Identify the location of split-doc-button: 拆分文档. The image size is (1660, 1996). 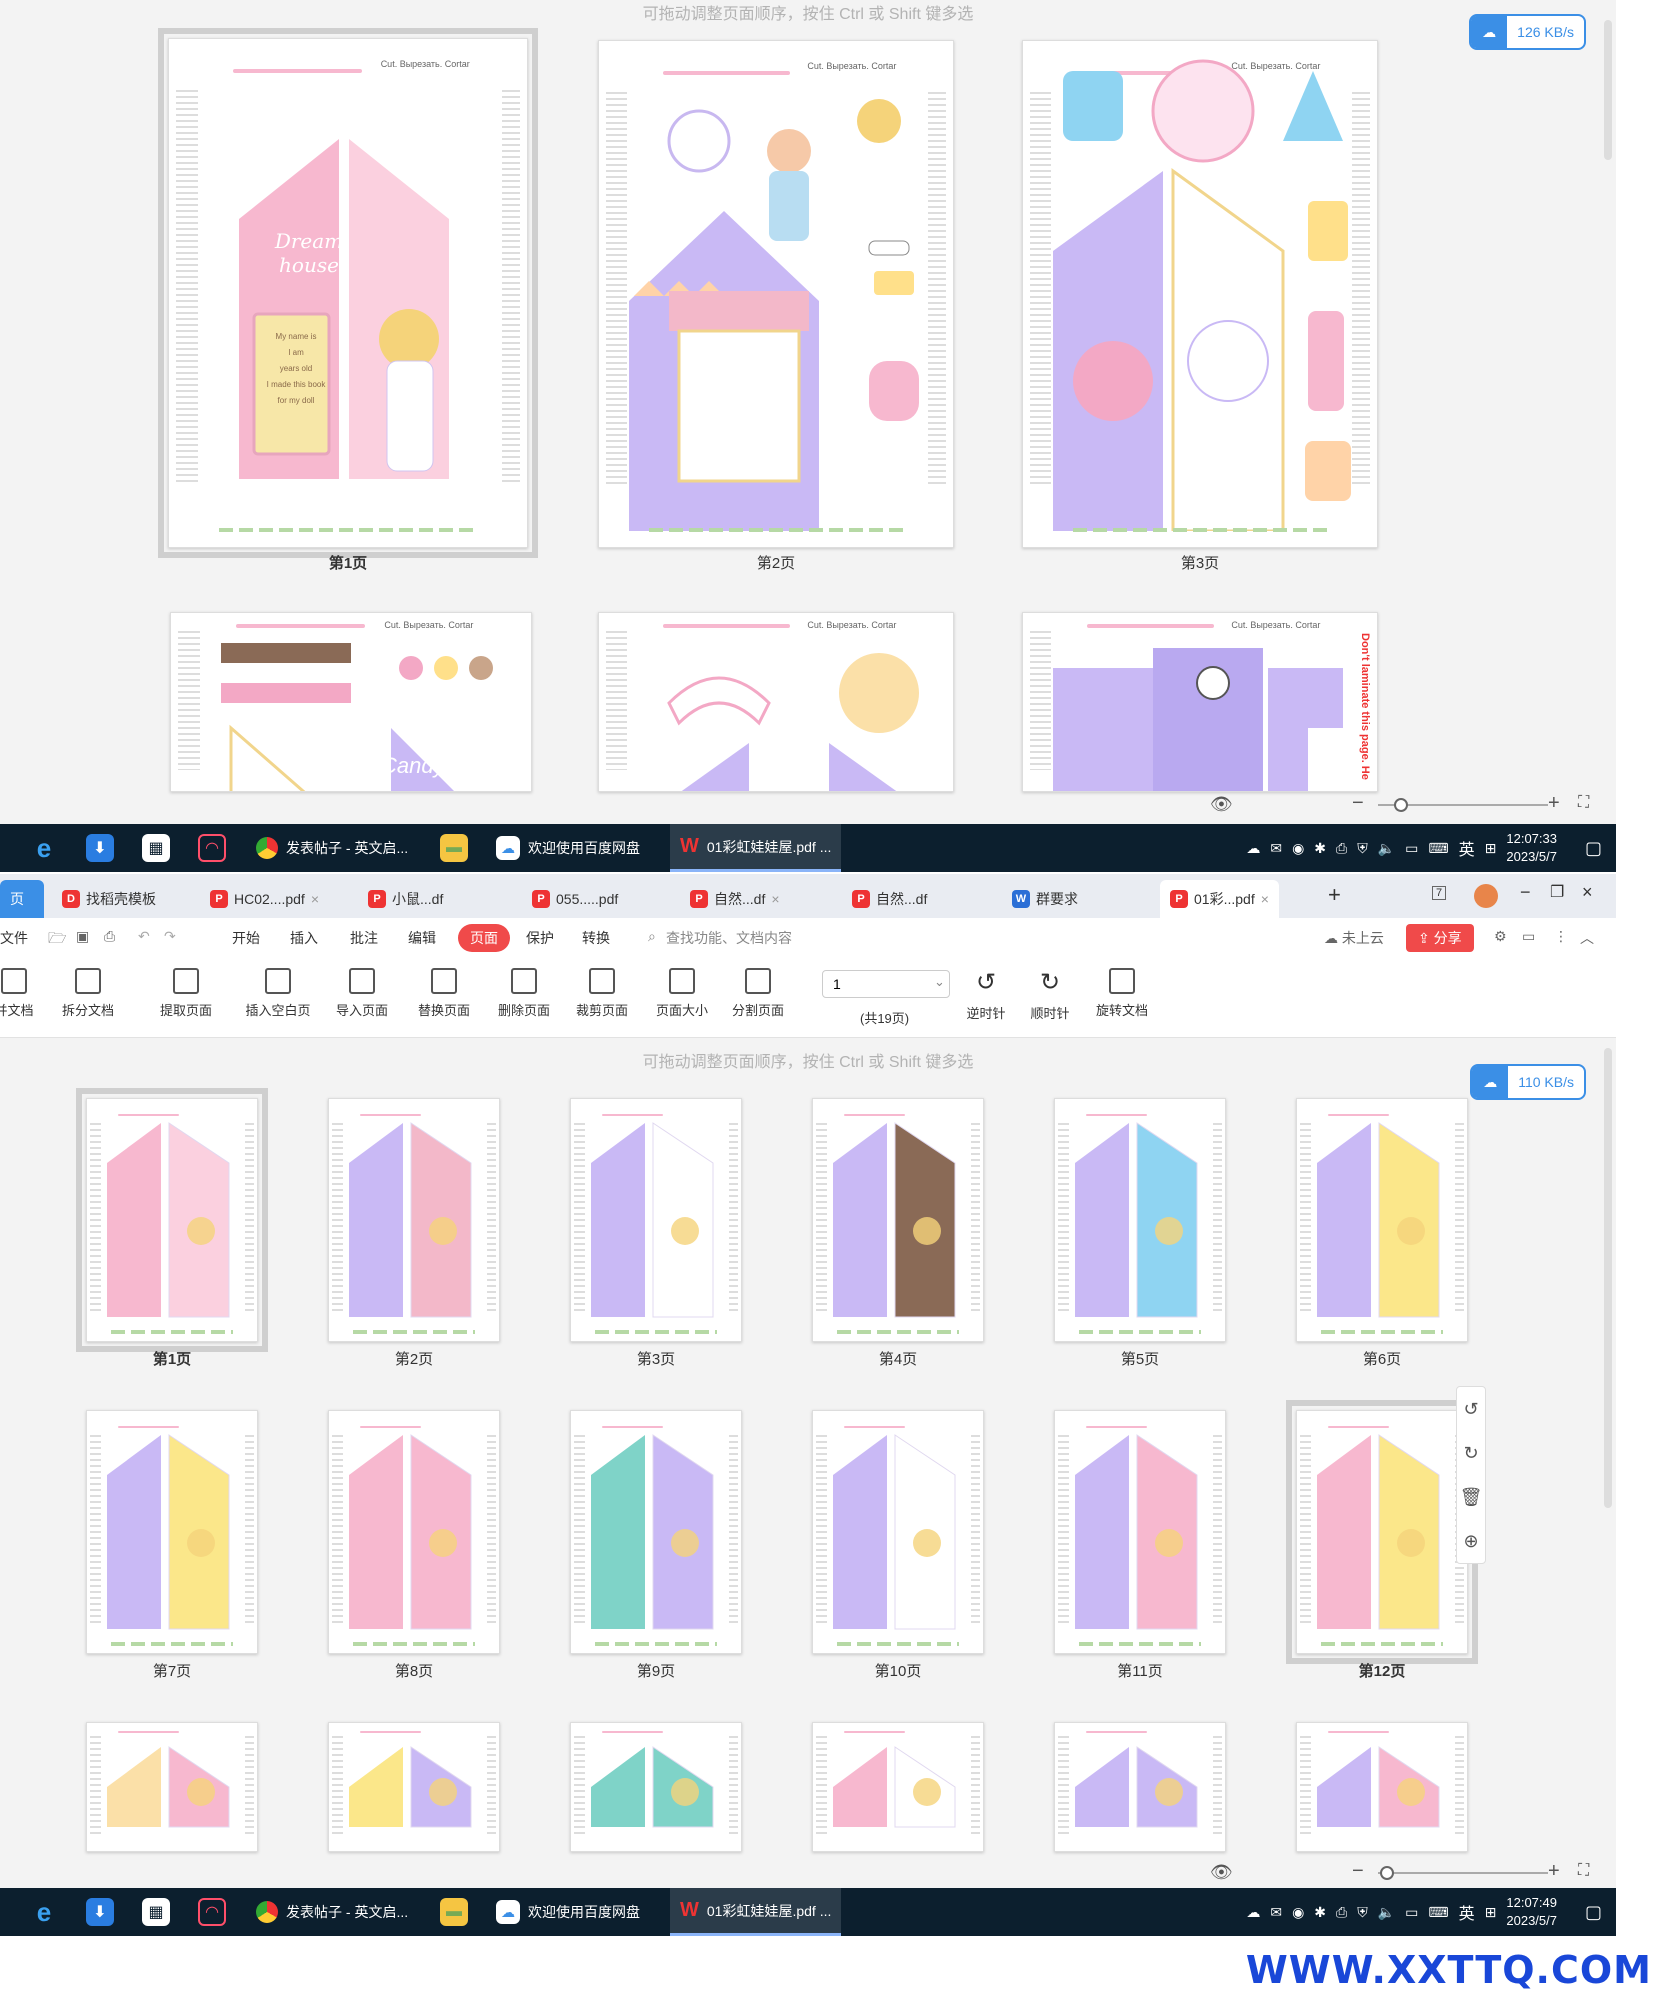
(88, 993).